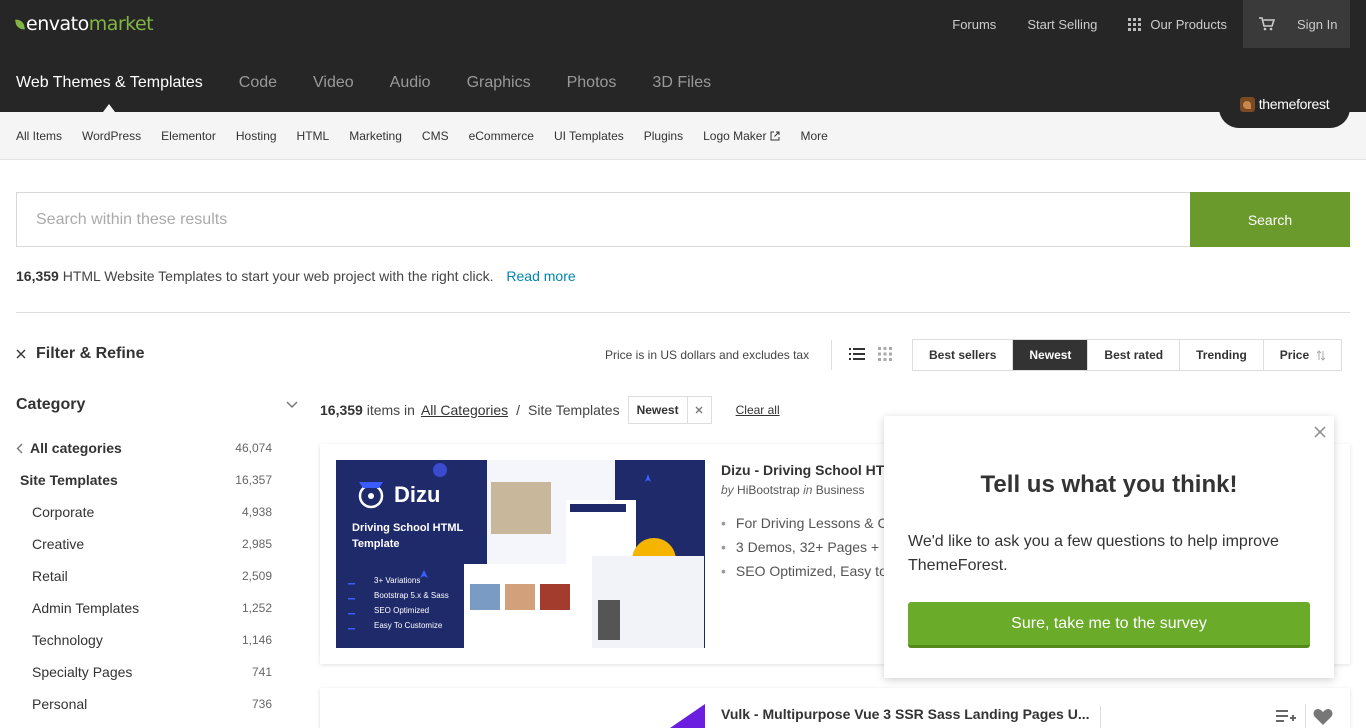  Describe the element at coordinates (806, 523) in the screenshot. I see `feature-item: For Driving Lessons & C` at that location.